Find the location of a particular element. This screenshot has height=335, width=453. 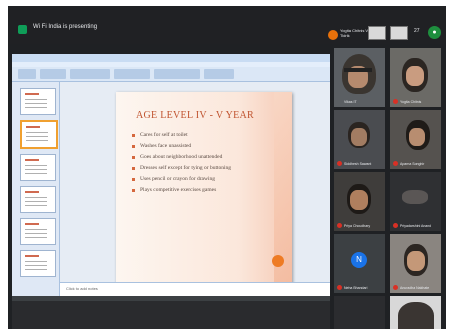

bullet-item: Cares for self at toilet is located at coordinates (181, 137).